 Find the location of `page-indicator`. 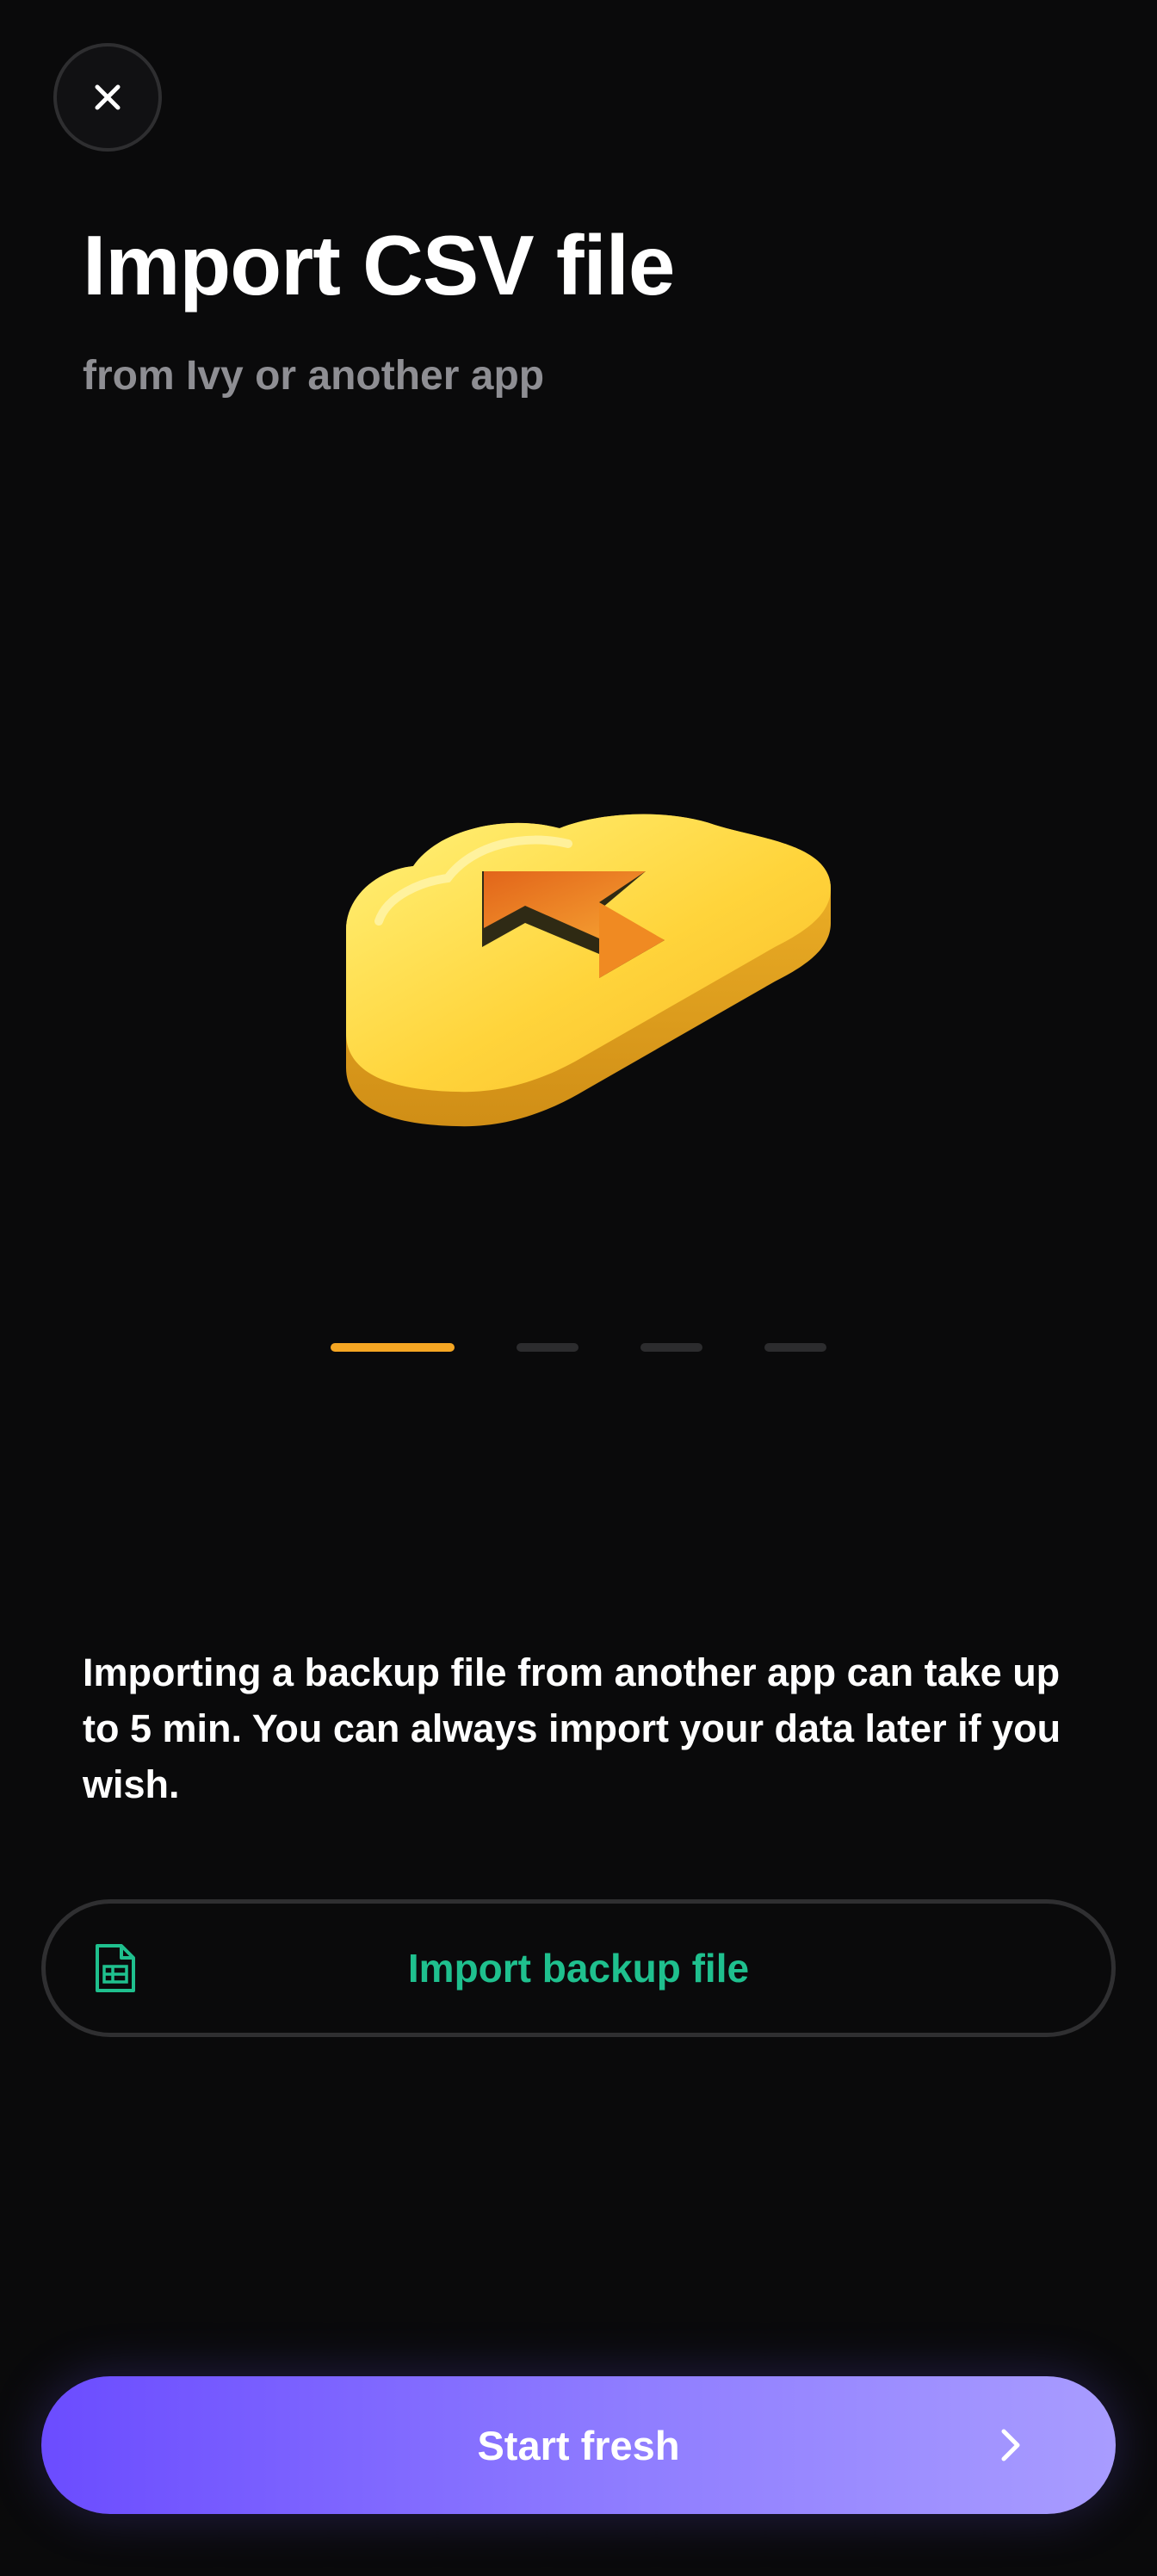

page-indicator is located at coordinates (579, 1347).